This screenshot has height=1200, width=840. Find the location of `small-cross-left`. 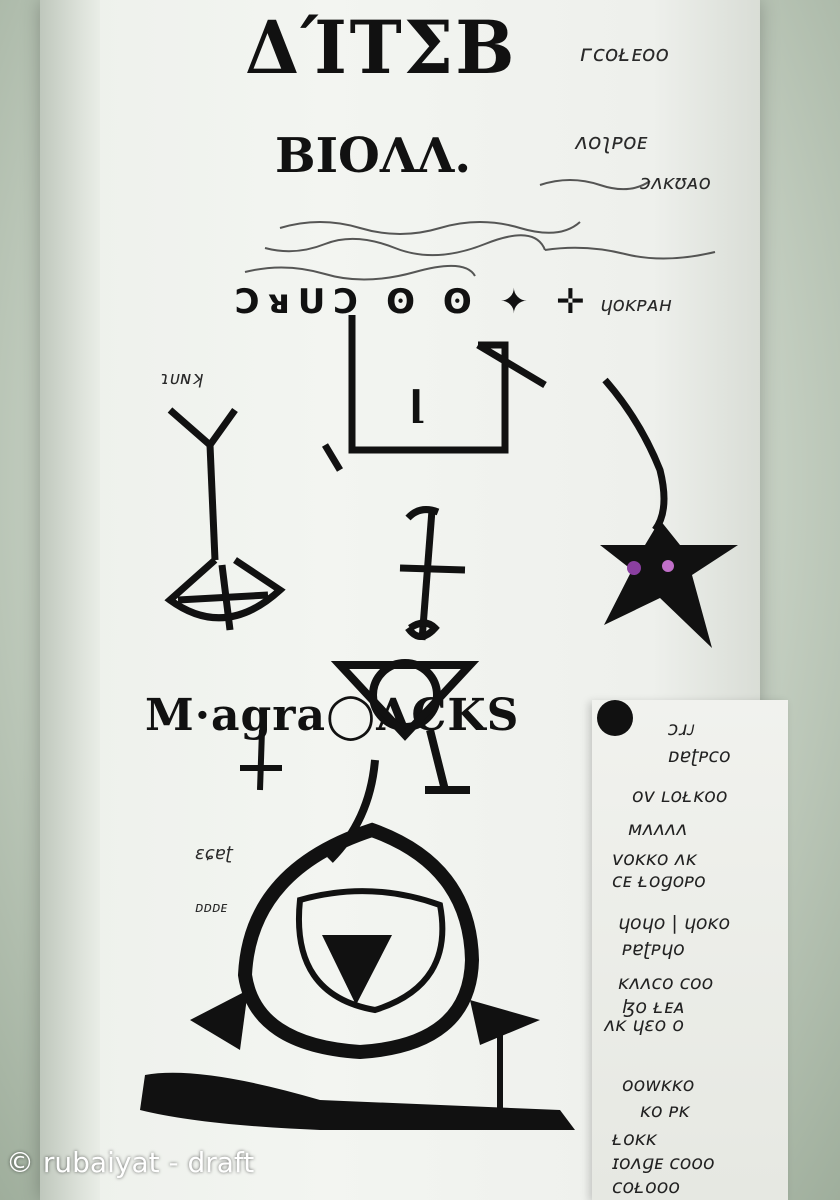

small-cross-left is located at coordinates (261, 760).